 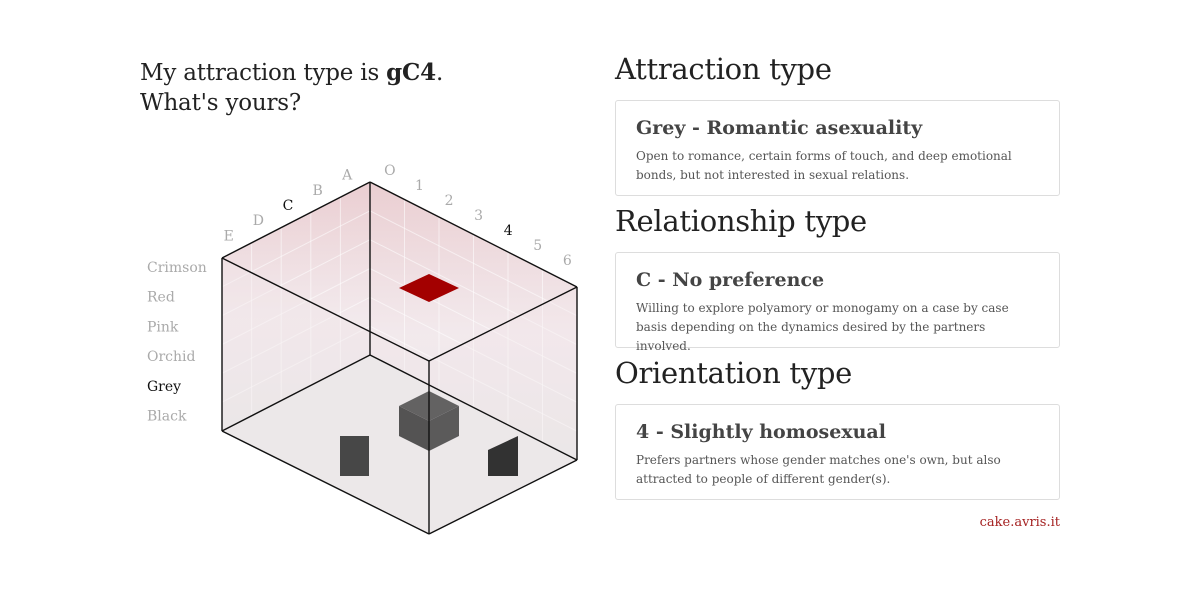 I want to click on orientation-title: 4 - Slightly homosexual, so click(x=761, y=432).